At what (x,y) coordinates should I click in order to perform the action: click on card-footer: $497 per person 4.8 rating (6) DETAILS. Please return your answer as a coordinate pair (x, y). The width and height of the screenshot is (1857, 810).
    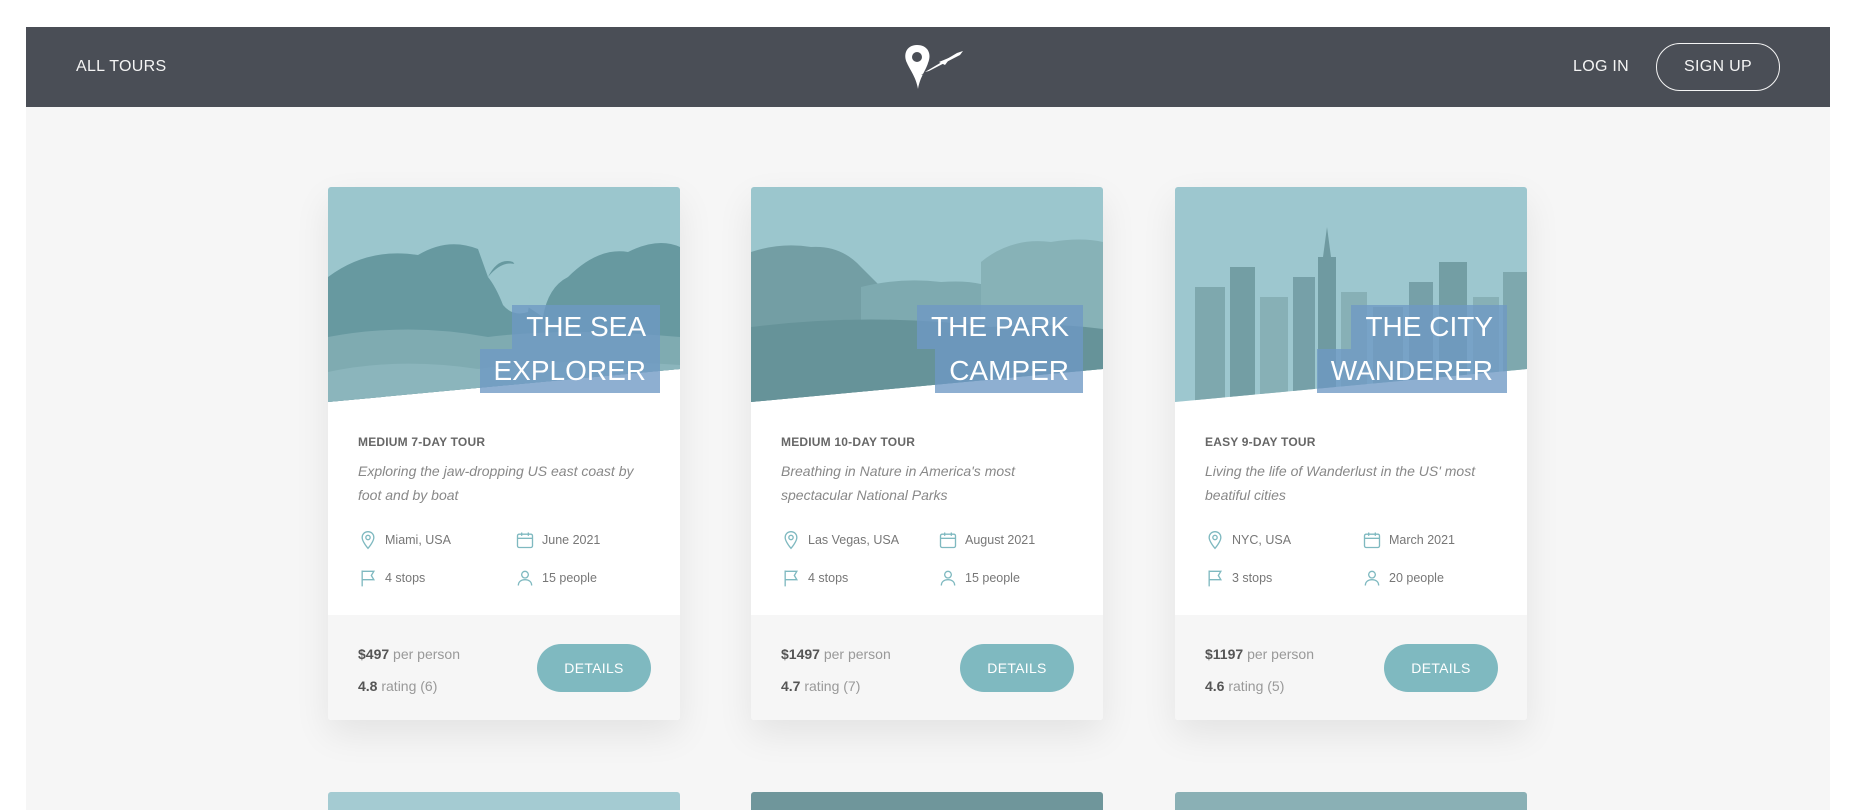
    Looking at the image, I should click on (504, 667).